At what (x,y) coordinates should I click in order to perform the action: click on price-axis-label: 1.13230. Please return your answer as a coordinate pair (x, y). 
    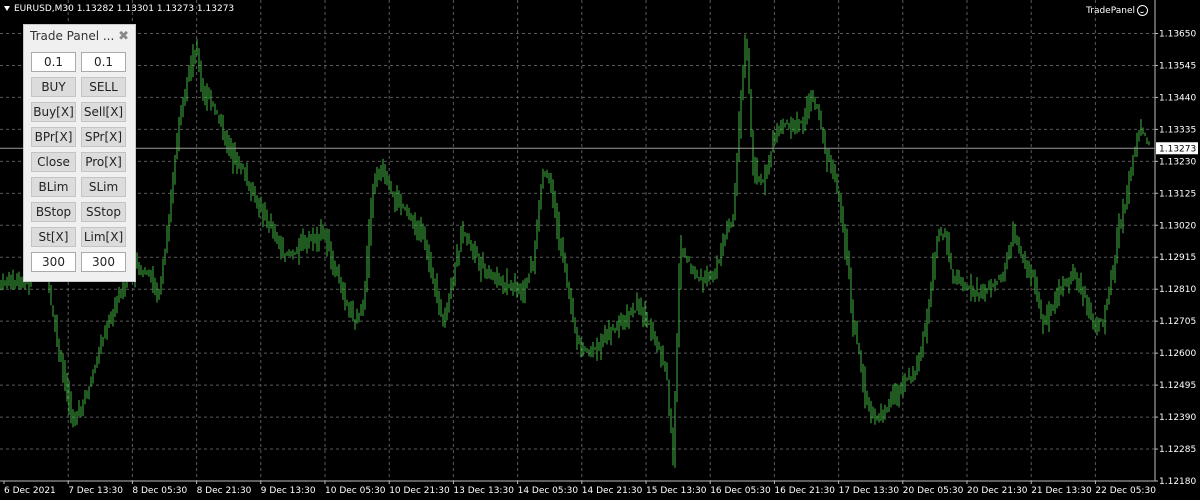
    Looking at the image, I should click on (1177, 162).